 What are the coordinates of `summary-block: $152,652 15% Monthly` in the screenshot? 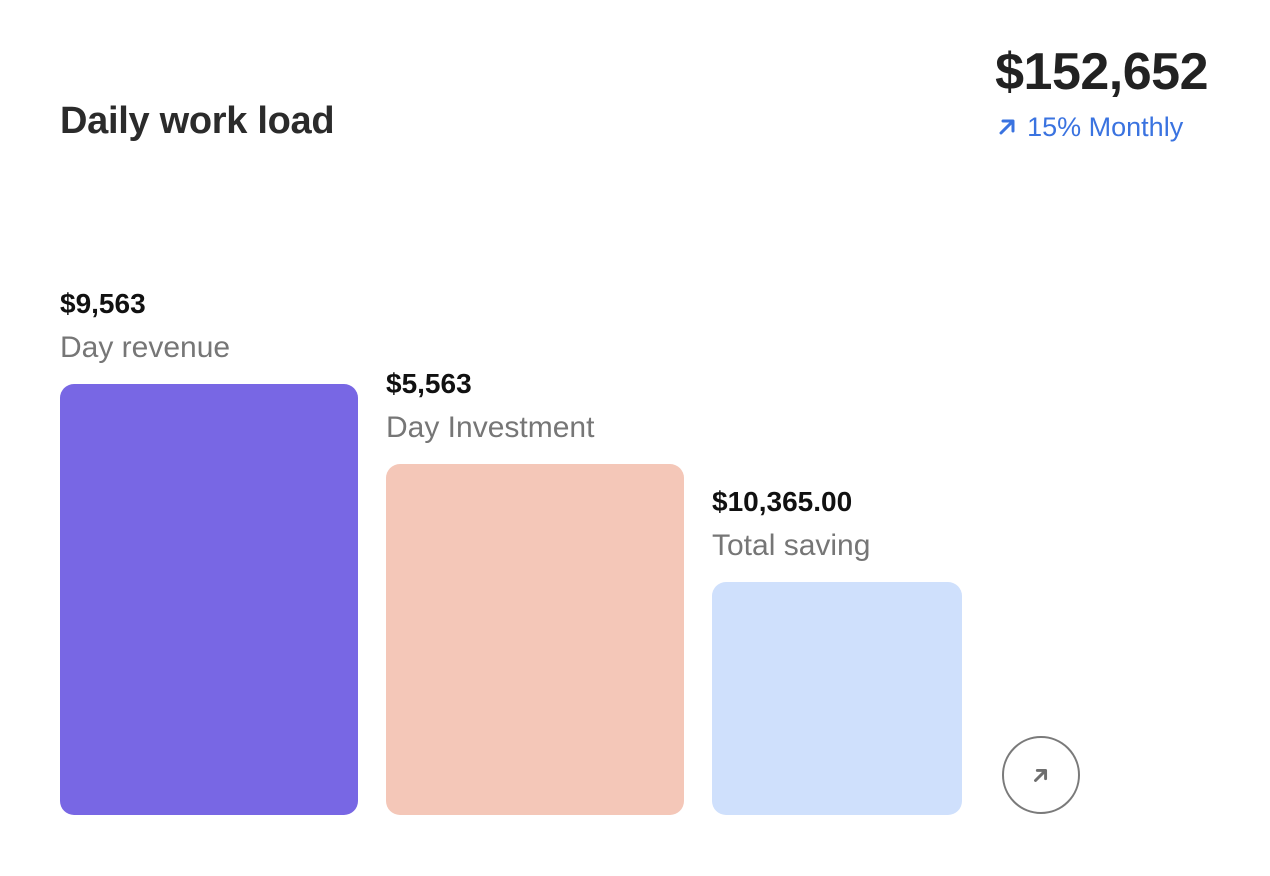 It's located at (1101, 92).